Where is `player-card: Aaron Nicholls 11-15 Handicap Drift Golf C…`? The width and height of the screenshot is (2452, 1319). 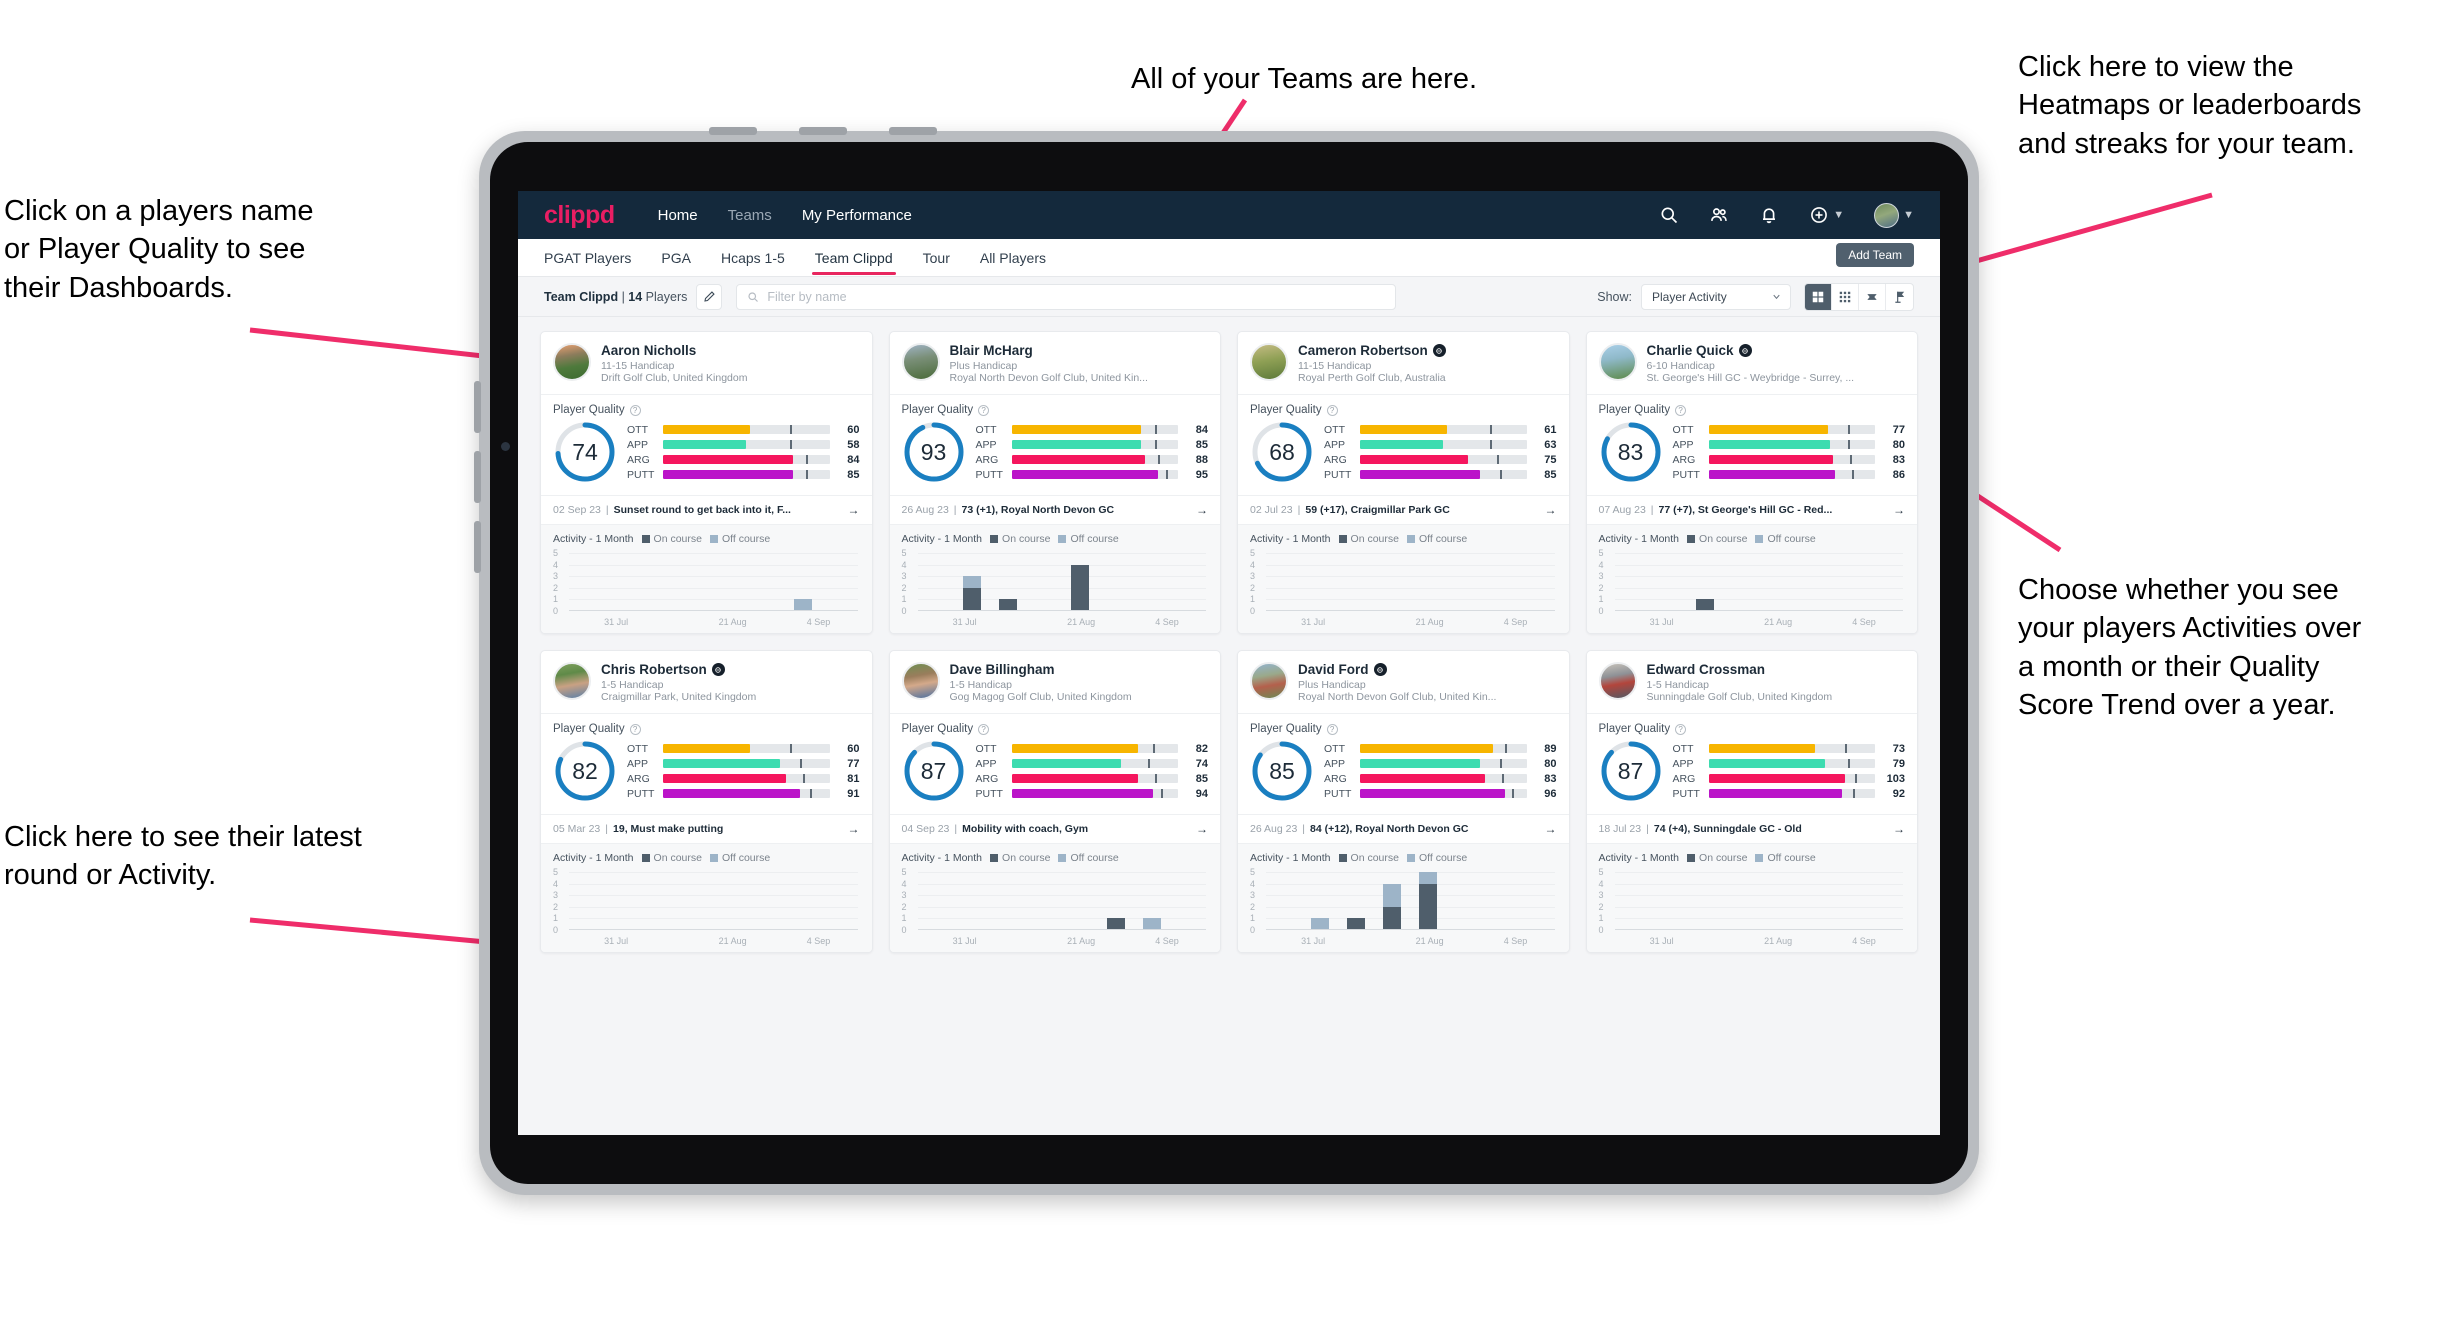
player-card: Aaron Nicholls 11-15 Handicap Drift Golf C… is located at coordinates (706, 482).